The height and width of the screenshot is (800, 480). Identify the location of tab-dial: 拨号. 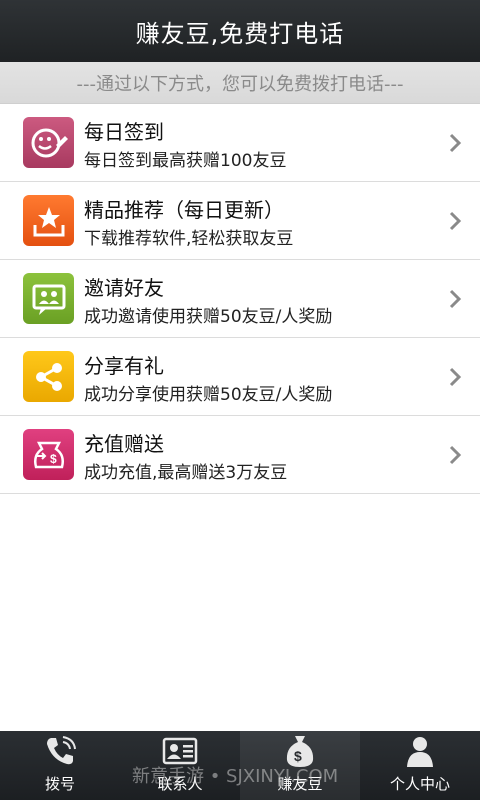
(60, 765).